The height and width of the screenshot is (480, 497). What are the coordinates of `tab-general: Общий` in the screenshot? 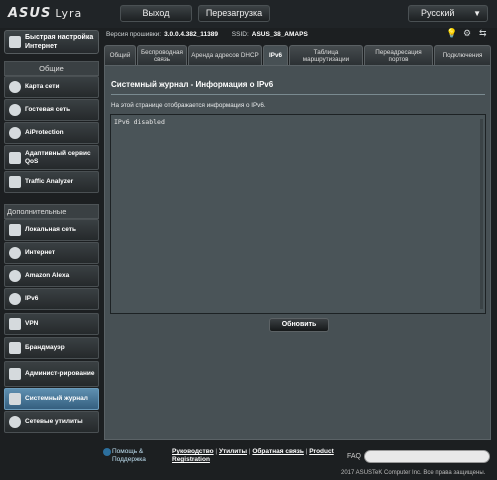 It's located at (120, 55).